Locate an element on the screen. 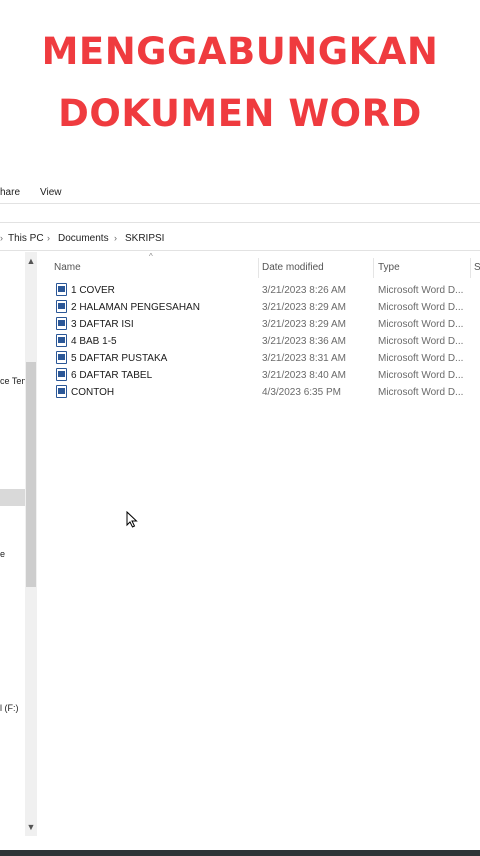  ribbon-bottom-divider is located at coordinates (240, 222).